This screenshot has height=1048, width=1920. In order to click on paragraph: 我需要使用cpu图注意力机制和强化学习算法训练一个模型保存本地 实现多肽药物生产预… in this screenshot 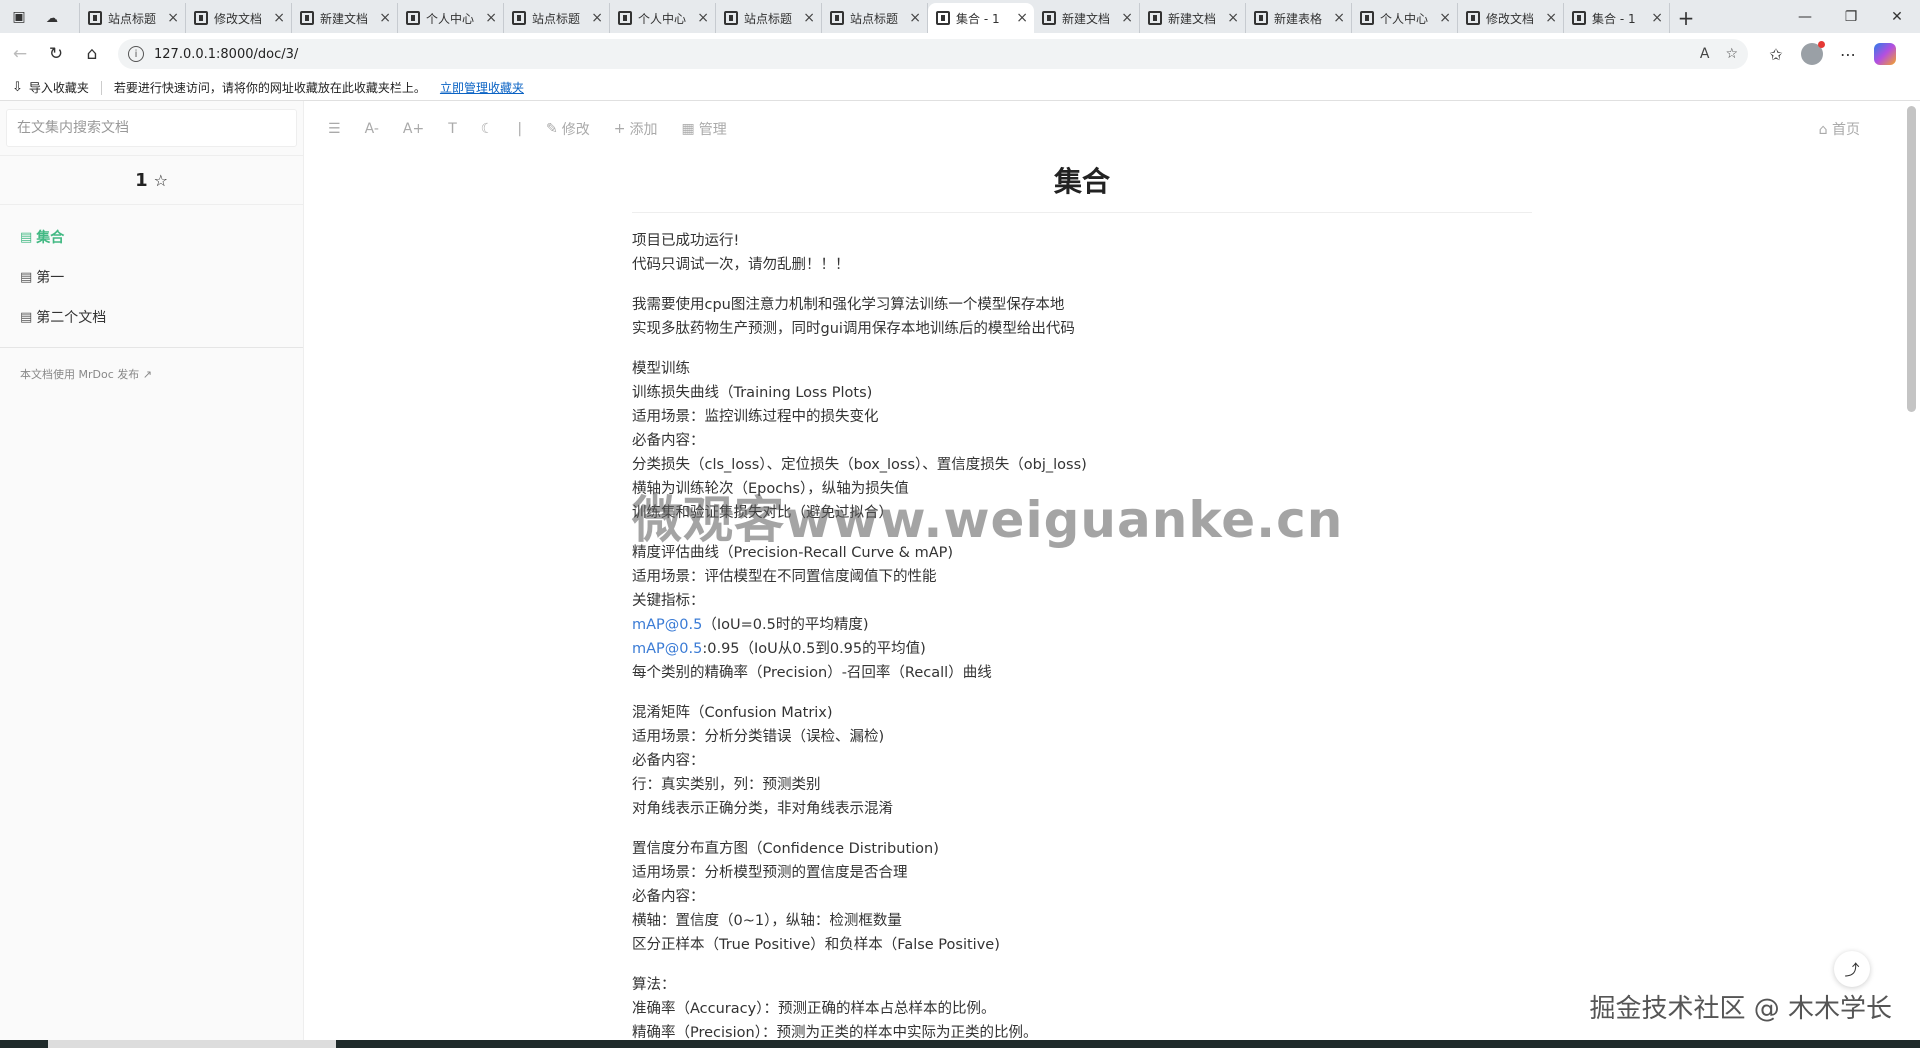, I will do `click(1082, 317)`.